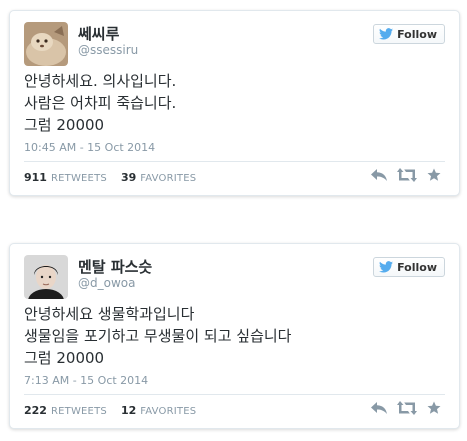  Describe the element at coordinates (106, 283) in the screenshot. I see `user-handle: @d_owoa` at that location.